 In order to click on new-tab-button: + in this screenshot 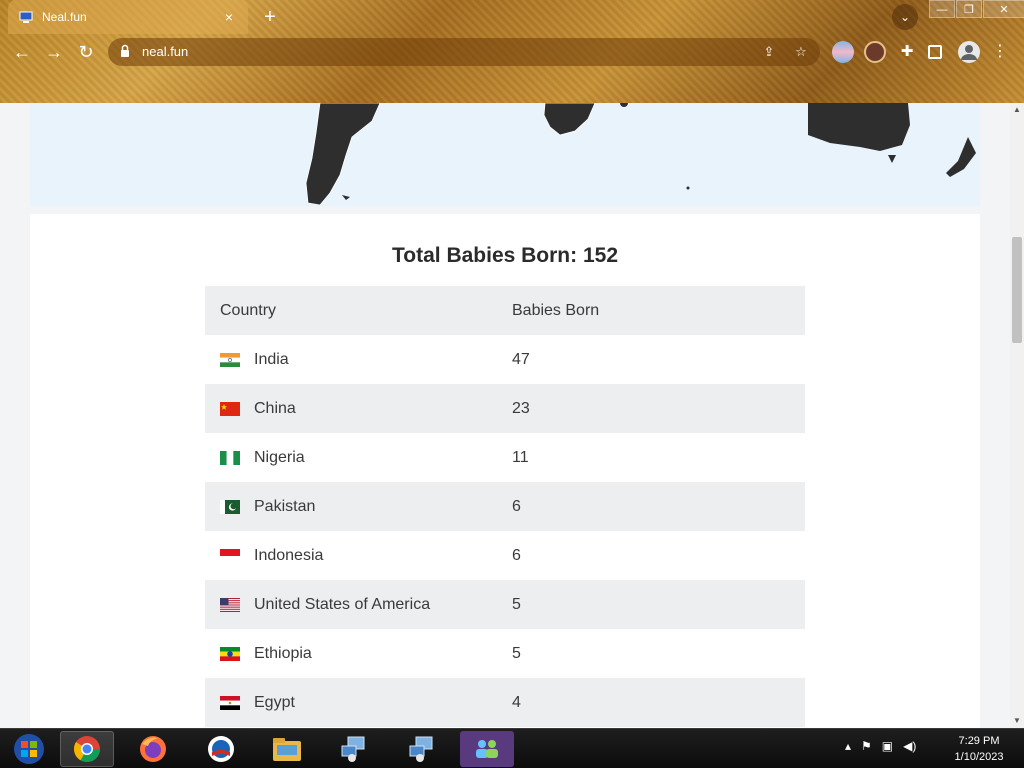, I will do `click(270, 17)`.